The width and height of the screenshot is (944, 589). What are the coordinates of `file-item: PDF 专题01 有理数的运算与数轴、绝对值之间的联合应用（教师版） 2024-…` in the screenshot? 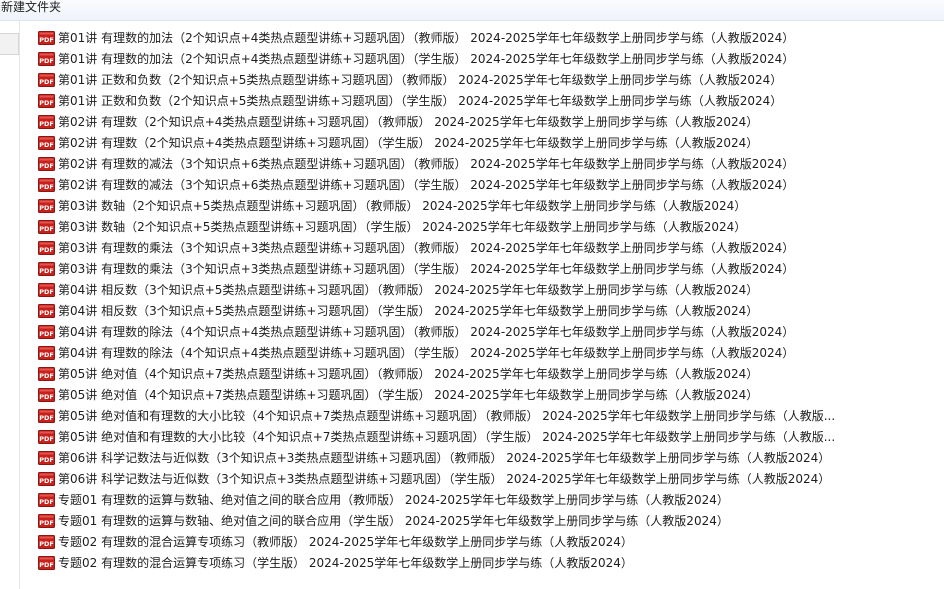 It's located at (383, 500).